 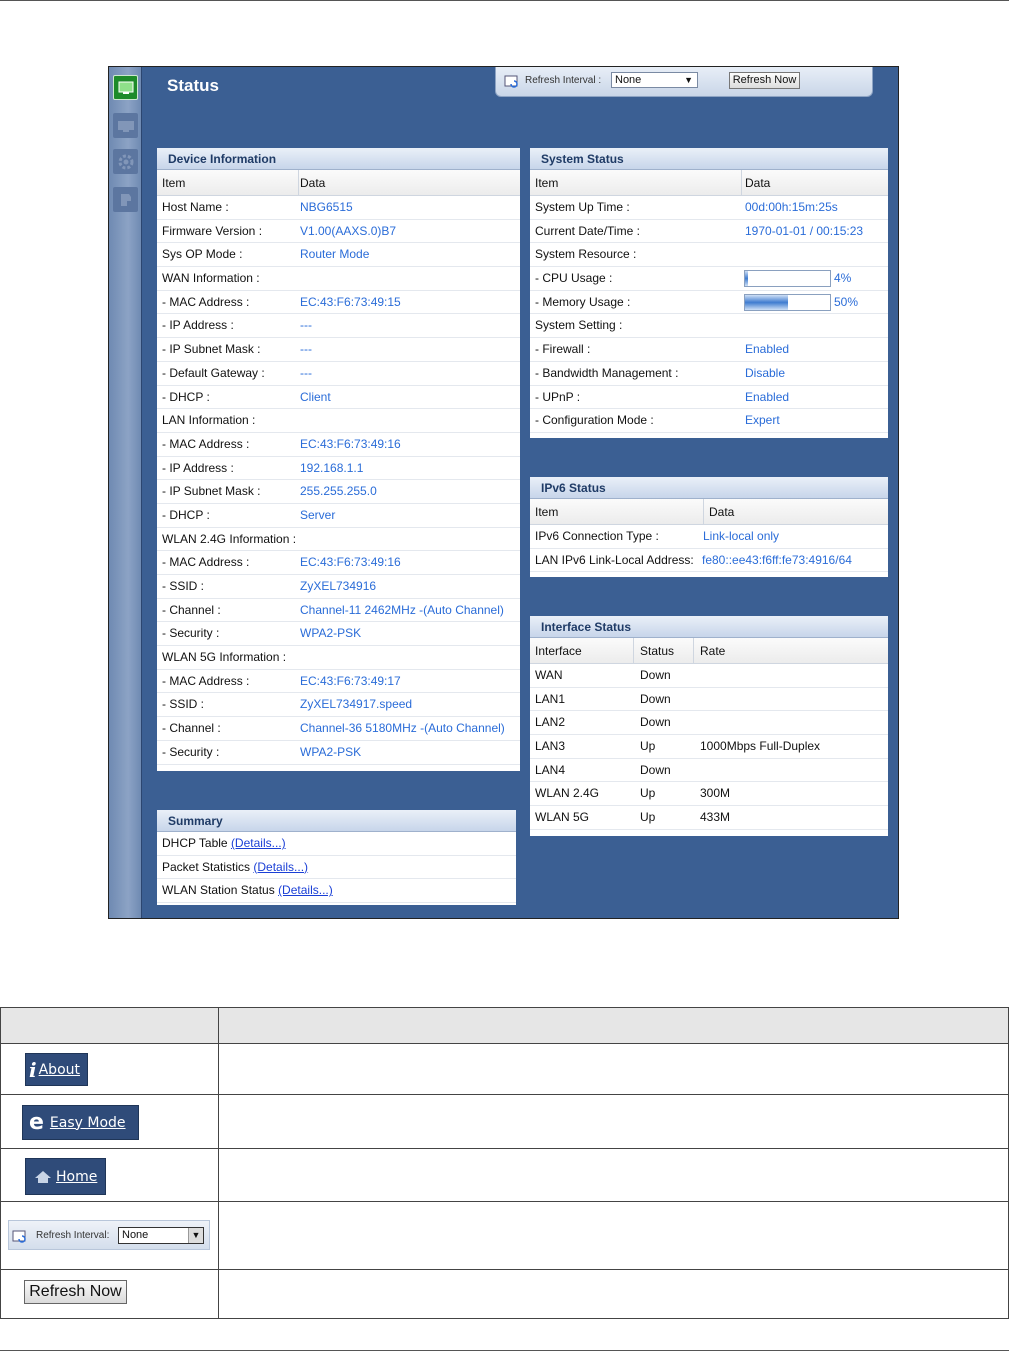 I want to click on row-item: - Channel :, so click(x=191, y=728).